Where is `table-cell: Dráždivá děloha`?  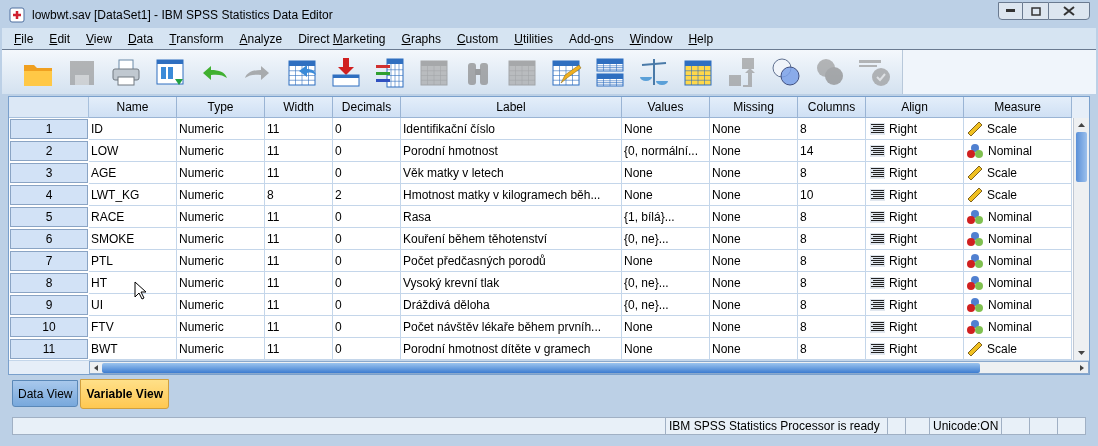 table-cell: Dráždivá děloha is located at coordinates (511, 305).